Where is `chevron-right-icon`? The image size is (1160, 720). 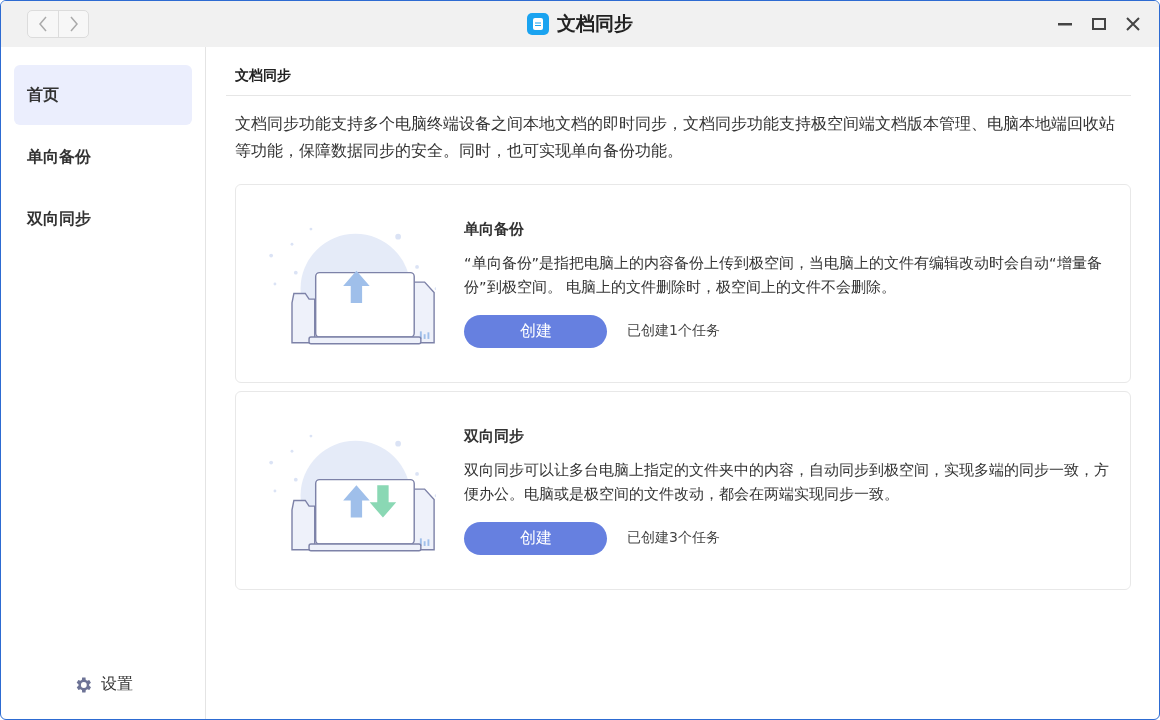 chevron-right-icon is located at coordinates (73, 24).